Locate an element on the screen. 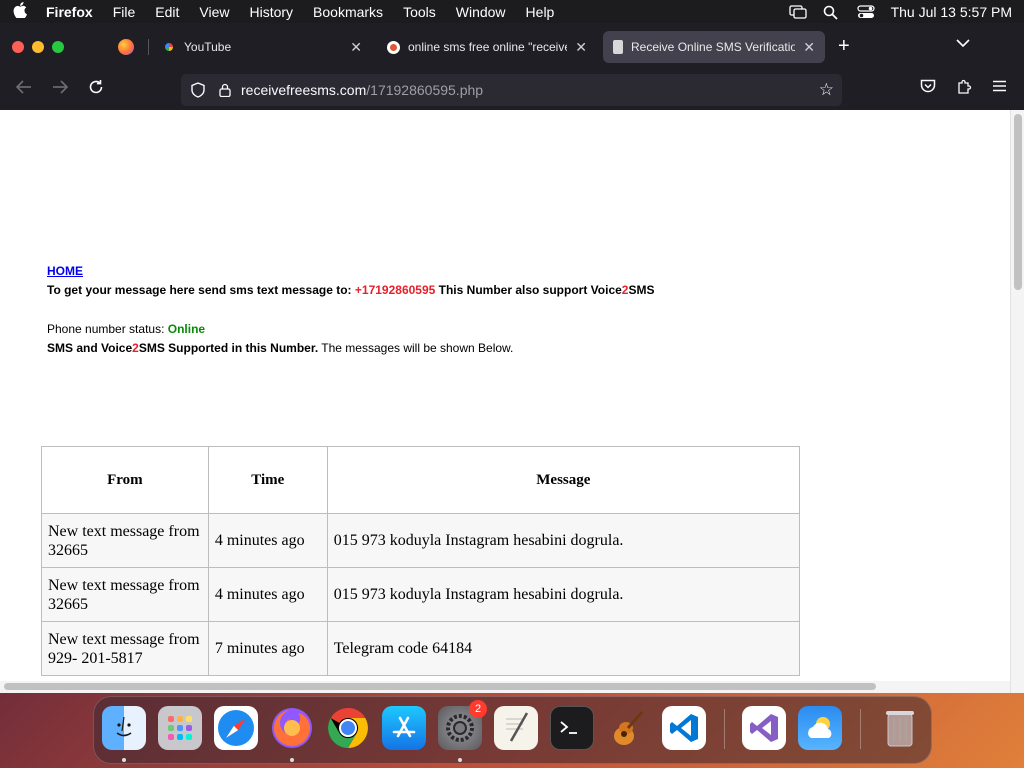 The height and width of the screenshot is (768, 1024). menu-history: History is located at coordinates (271, 12).